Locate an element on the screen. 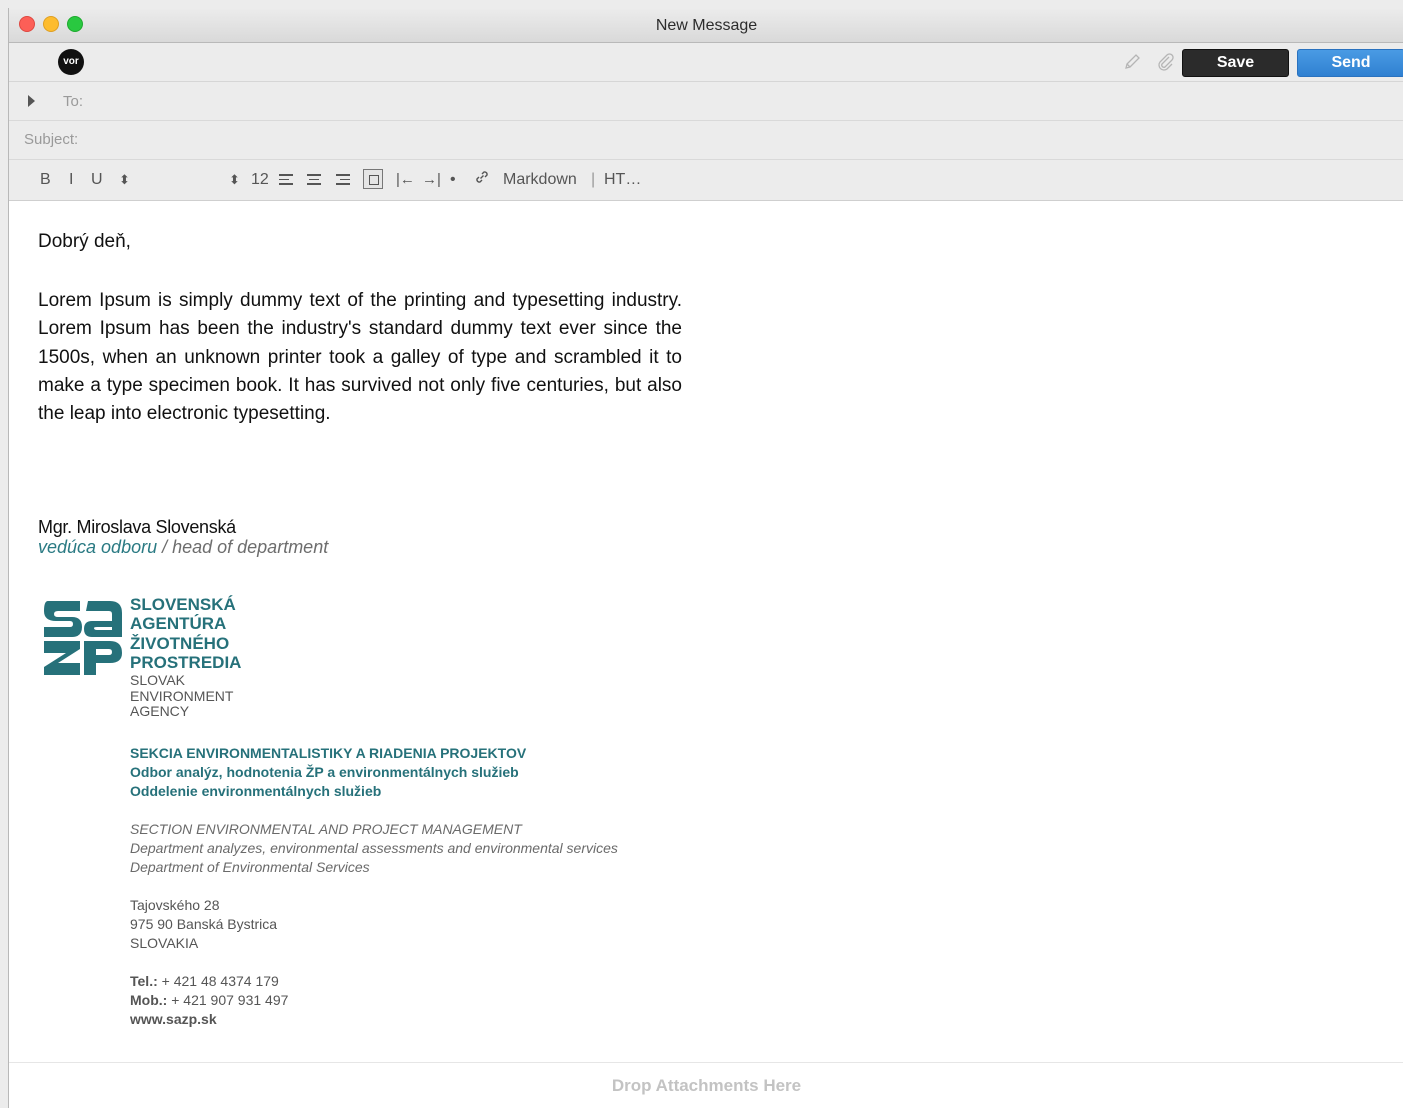  markdown-button: Markdown is located at coordinates (540, 180).